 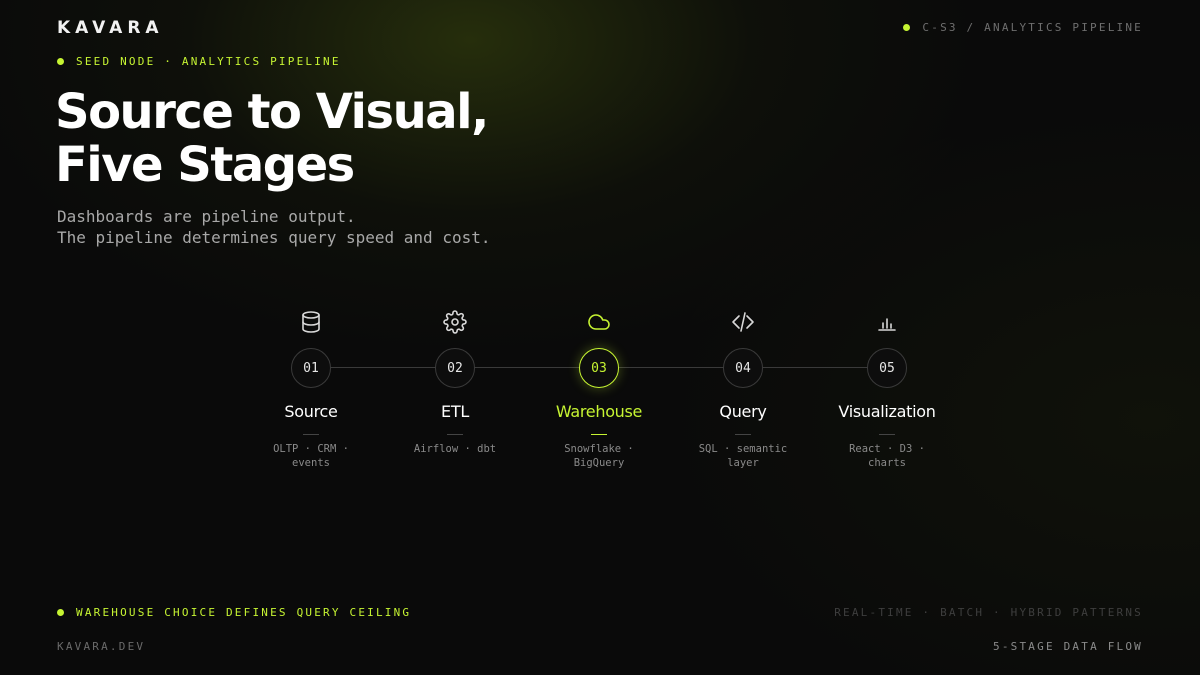 What do you see at coordinates (599, 449) in the screenshot?
I see `stage-description-line: Snowflake ·` at bounding box center [599, 449].